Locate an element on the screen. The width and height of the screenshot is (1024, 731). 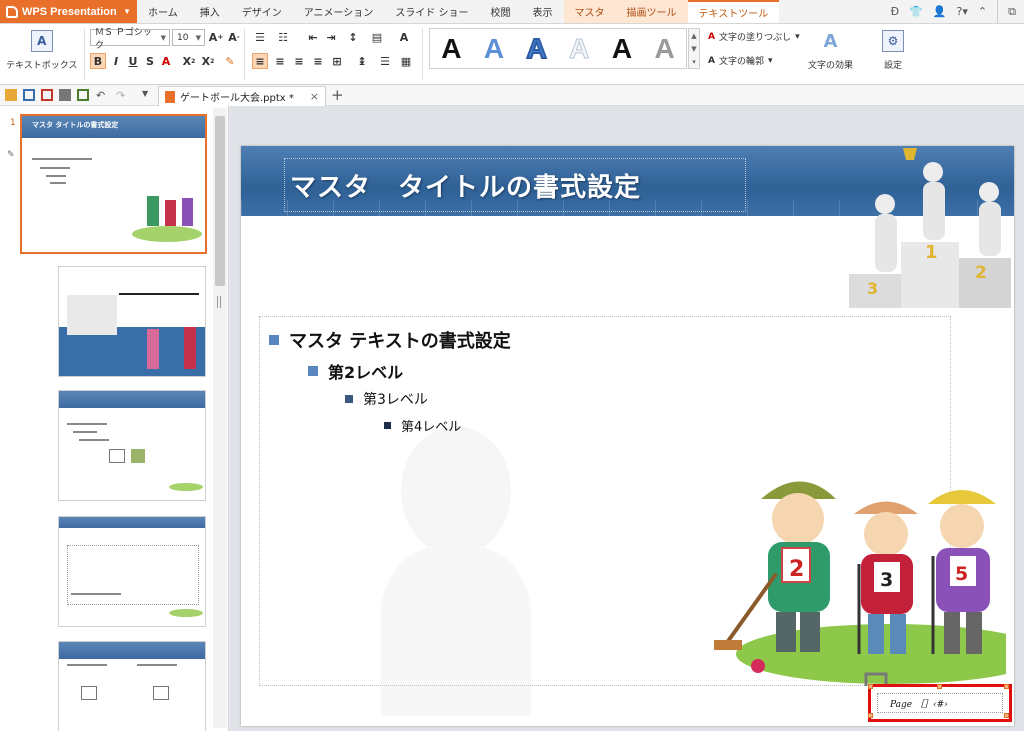
text-effect-button: A 文字の効果 is located at coordinates (830, 51).